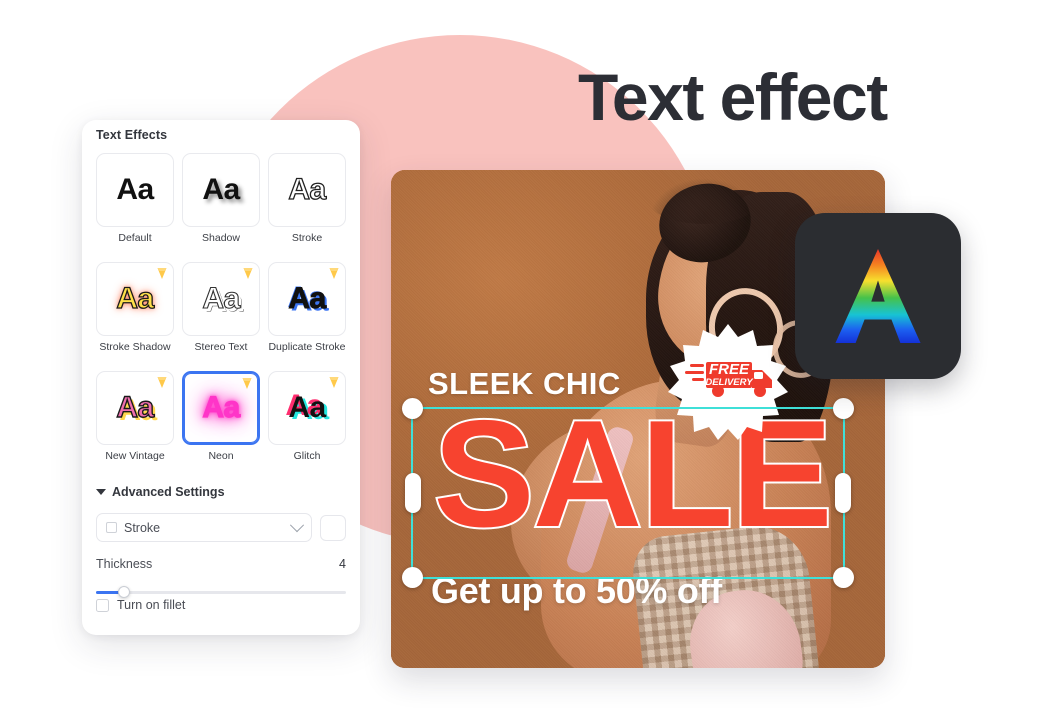 The height and width of the screenshot is (720, 1040). I want to click on letter-a-icon, so click(878, 296).